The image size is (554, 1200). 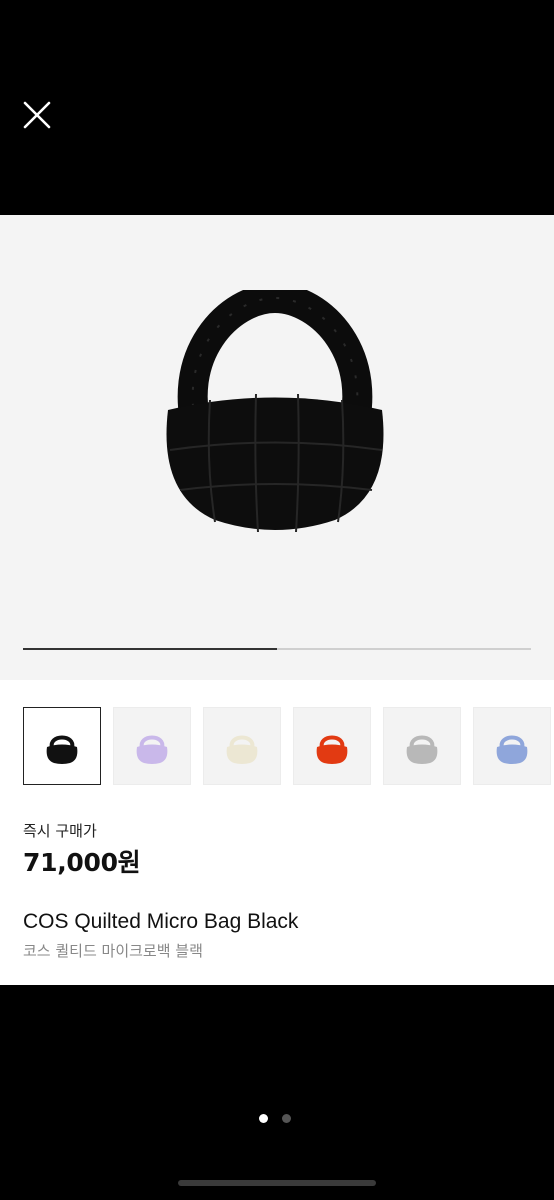 What do you see at coordinates (82, 862) in the screenshot?
I see `price: 71,000원` at bounding box center [82, 862].